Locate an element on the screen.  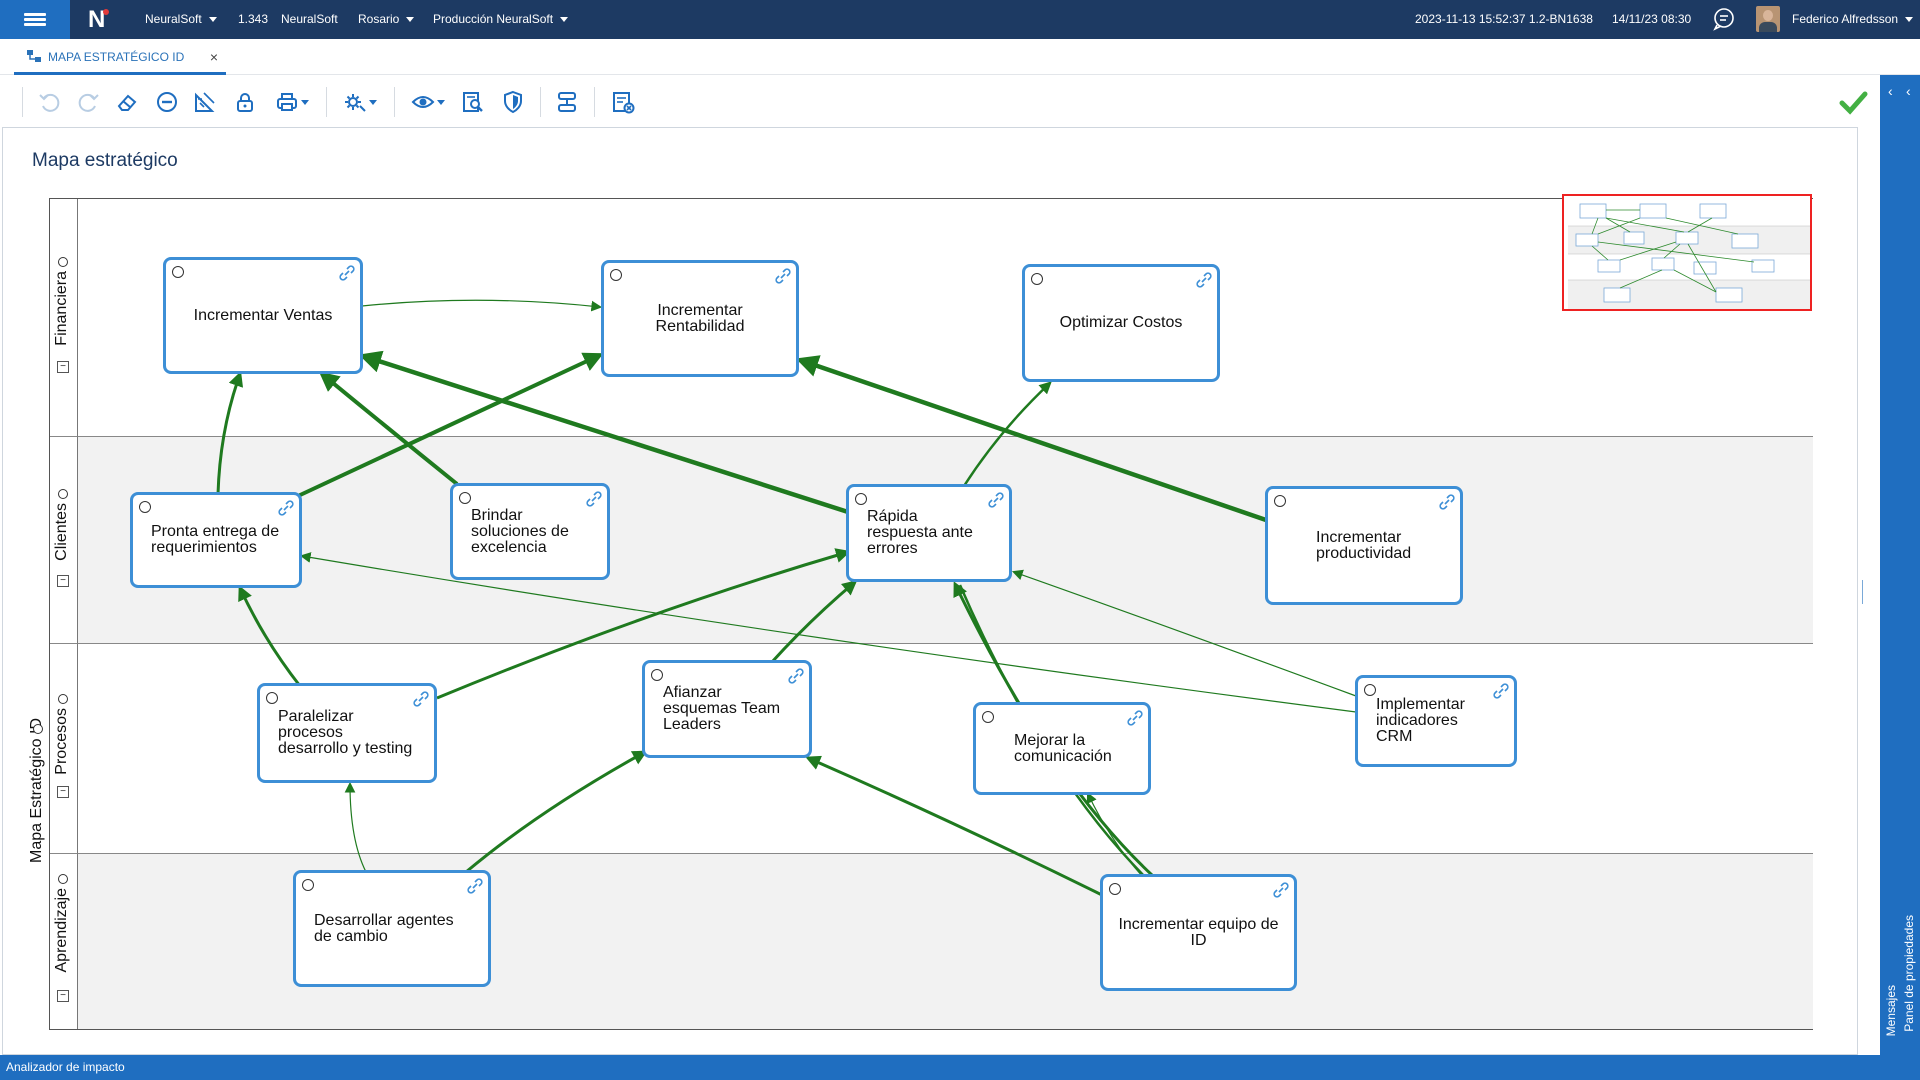
minimap is located at coordinates (1687, 252).